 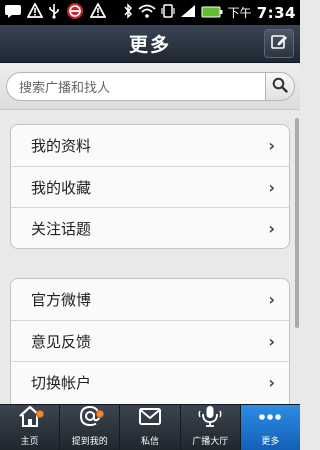 I want to click on tab-broadcast-hall: 广播大厅, so click(x=211, y=427).